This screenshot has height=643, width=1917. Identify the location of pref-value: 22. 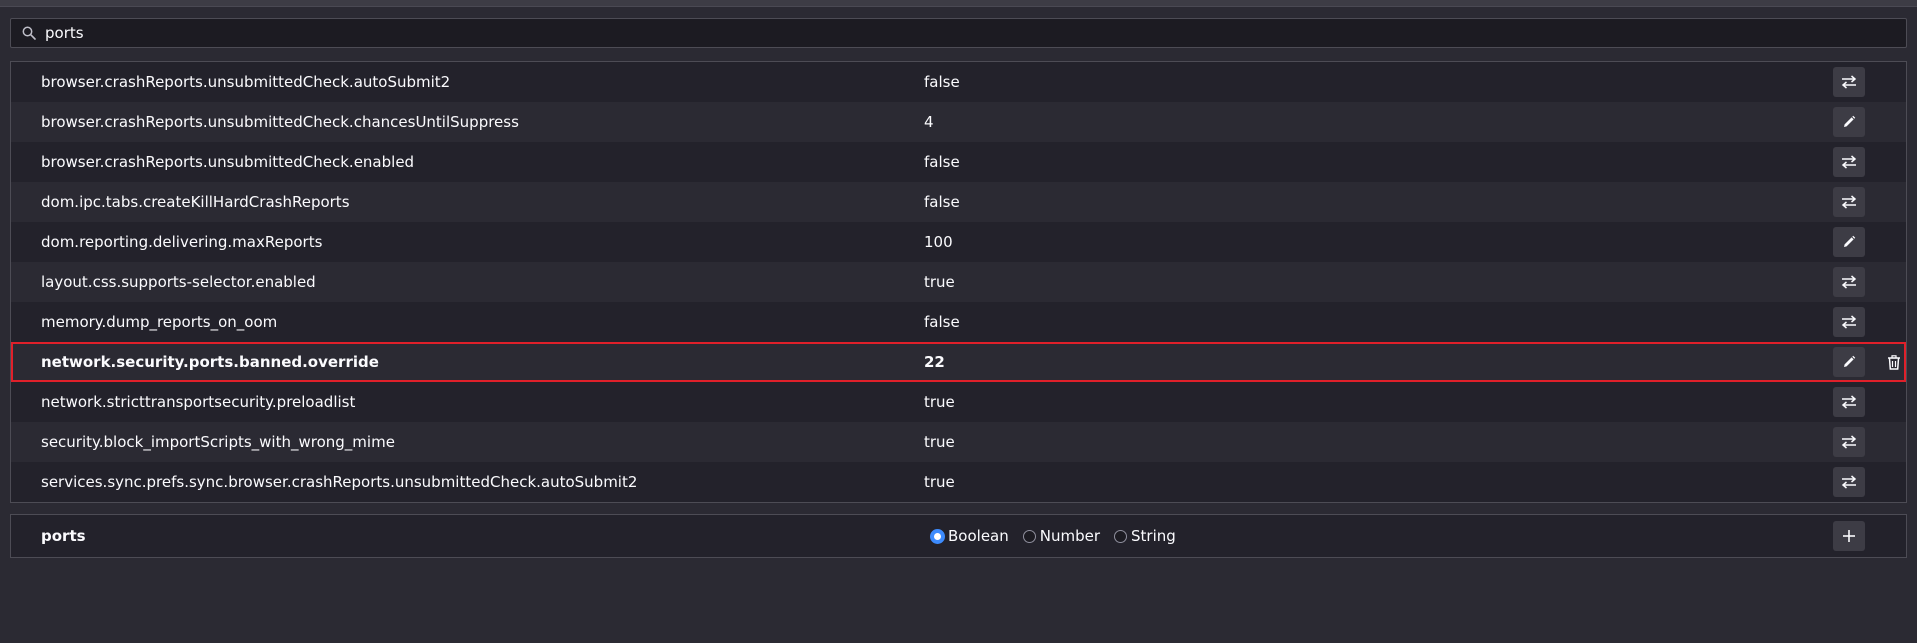
(934, 362).